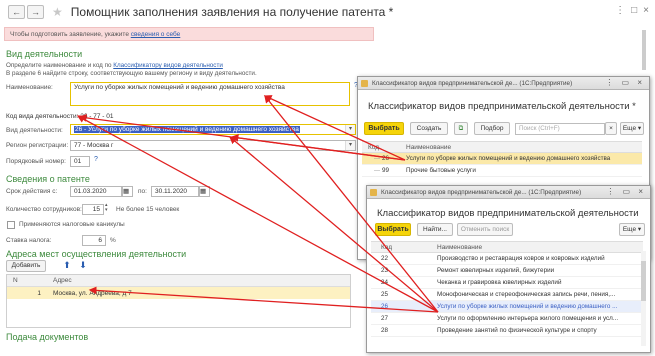 The height and width of the screenshot is (356, 655). I want to click on order-number-field: 01, so click(80, 161).